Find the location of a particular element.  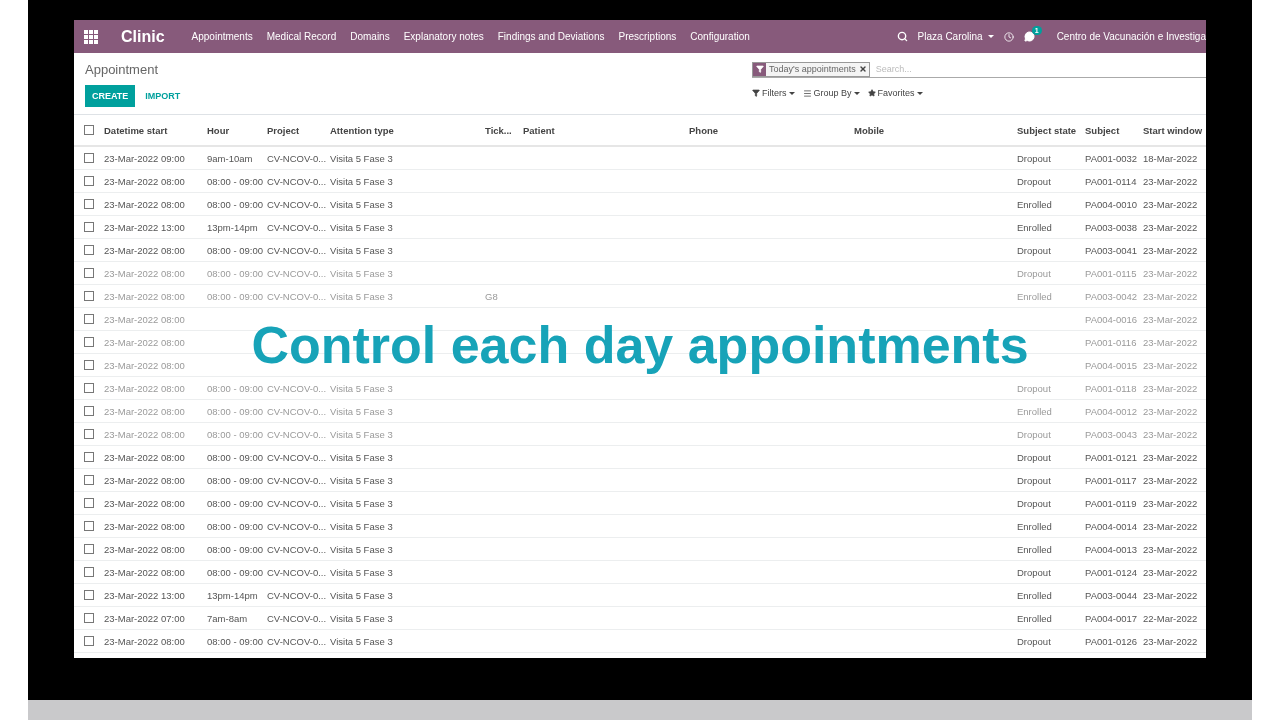

menu-item: Domains is located at coordinates (370, 36).